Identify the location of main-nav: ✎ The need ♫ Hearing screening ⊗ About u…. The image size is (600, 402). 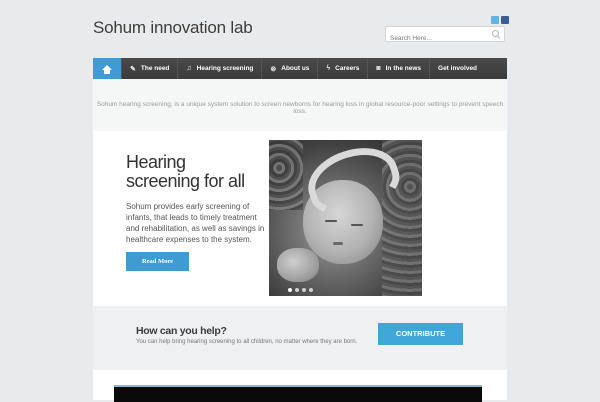
(300, 68).